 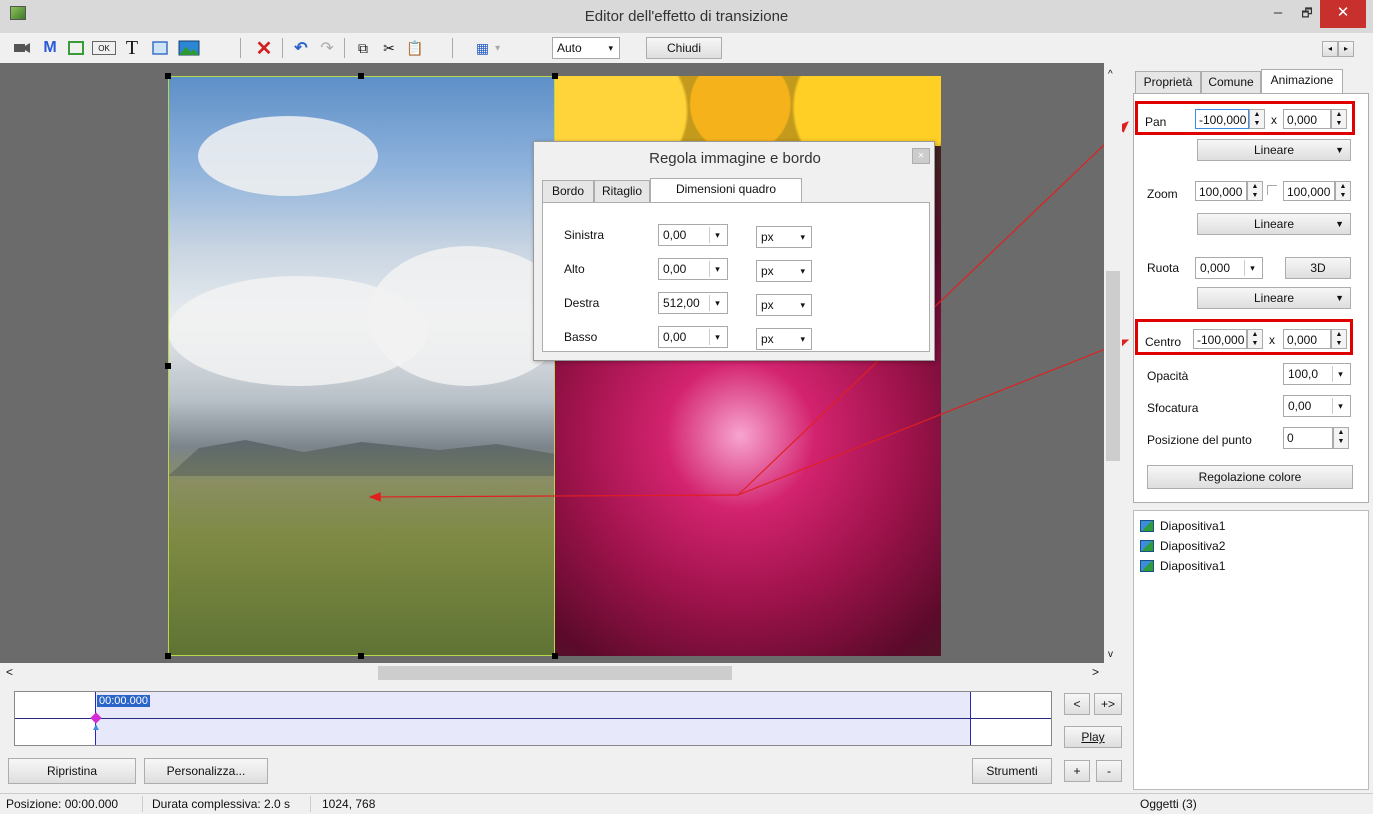 I want to click on tab-bordo: Bordo, so click(x=568, y=191).